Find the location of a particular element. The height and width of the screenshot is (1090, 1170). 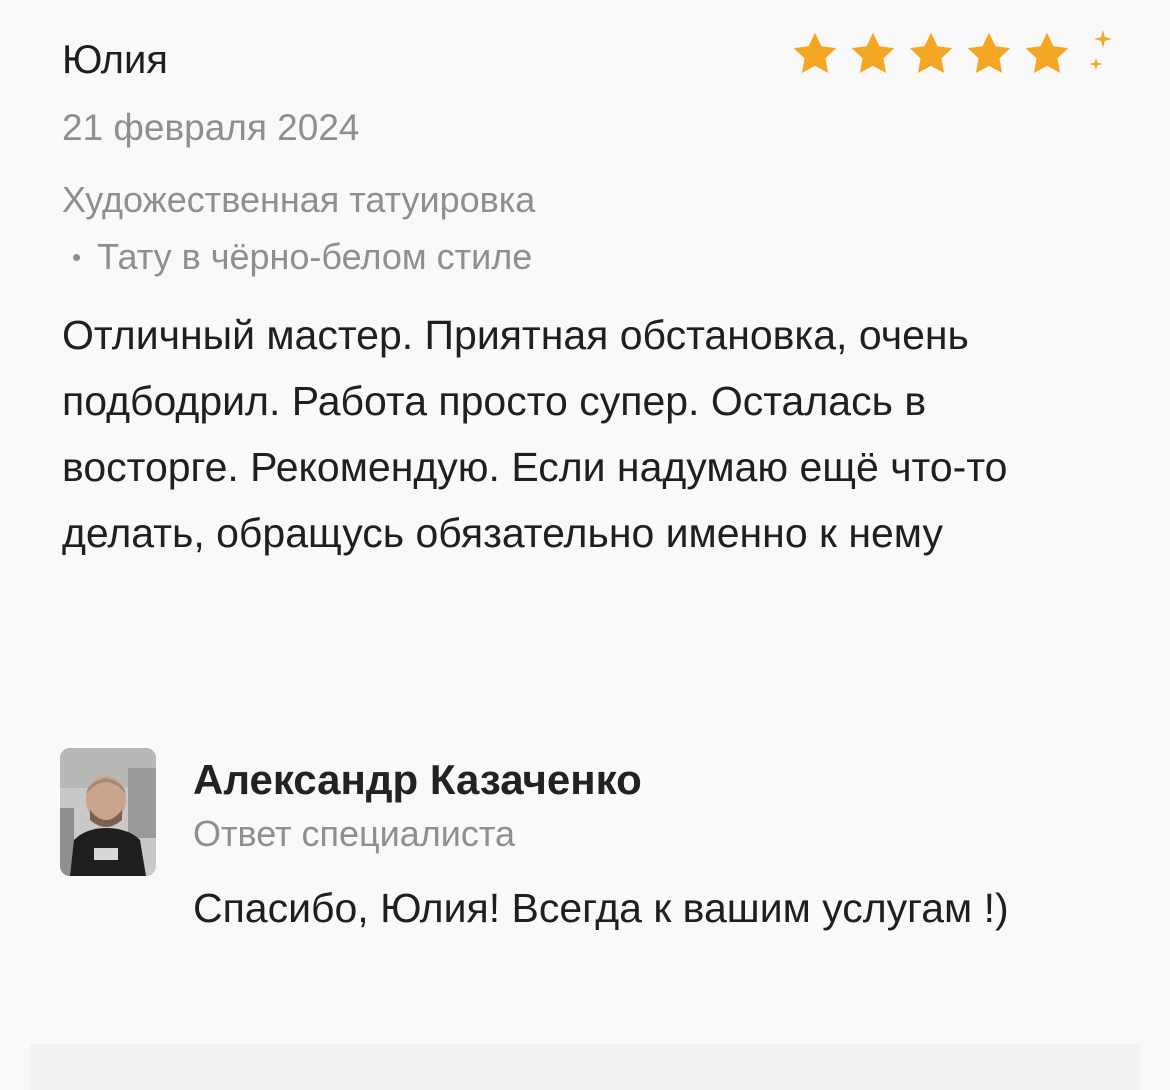

service-subitem: • Тату в чёрно-белом стиле is located at coordinates (302, 257).